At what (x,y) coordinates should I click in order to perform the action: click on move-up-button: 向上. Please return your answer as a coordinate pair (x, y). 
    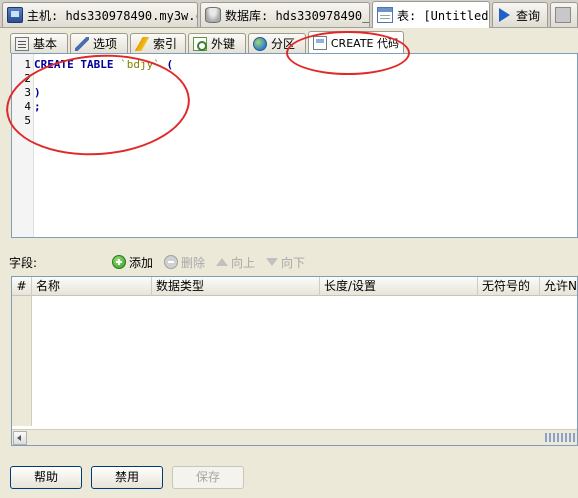
    Looking at the image, I should click on (235, 262).